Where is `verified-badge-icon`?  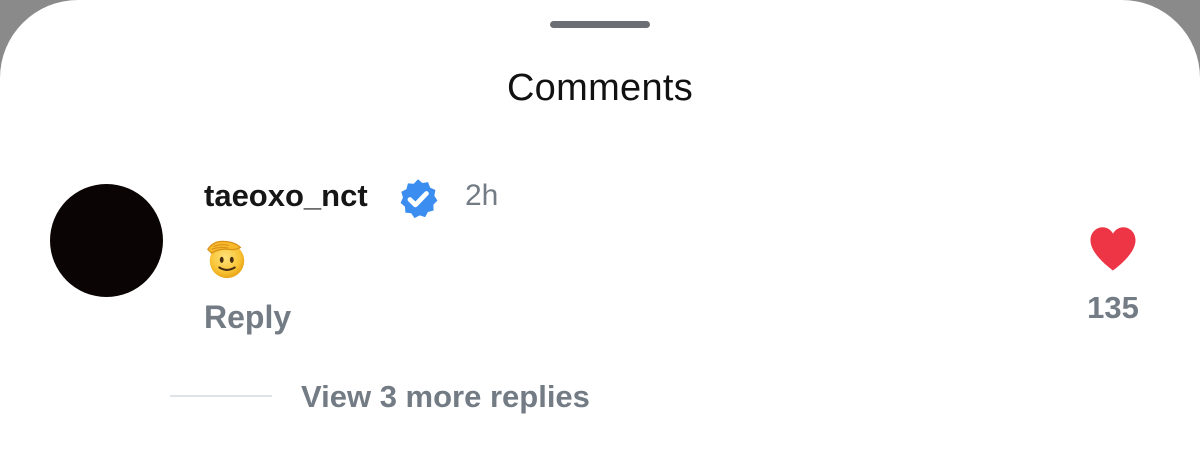 verified-badge-icon is located at coordinates (419, 199).